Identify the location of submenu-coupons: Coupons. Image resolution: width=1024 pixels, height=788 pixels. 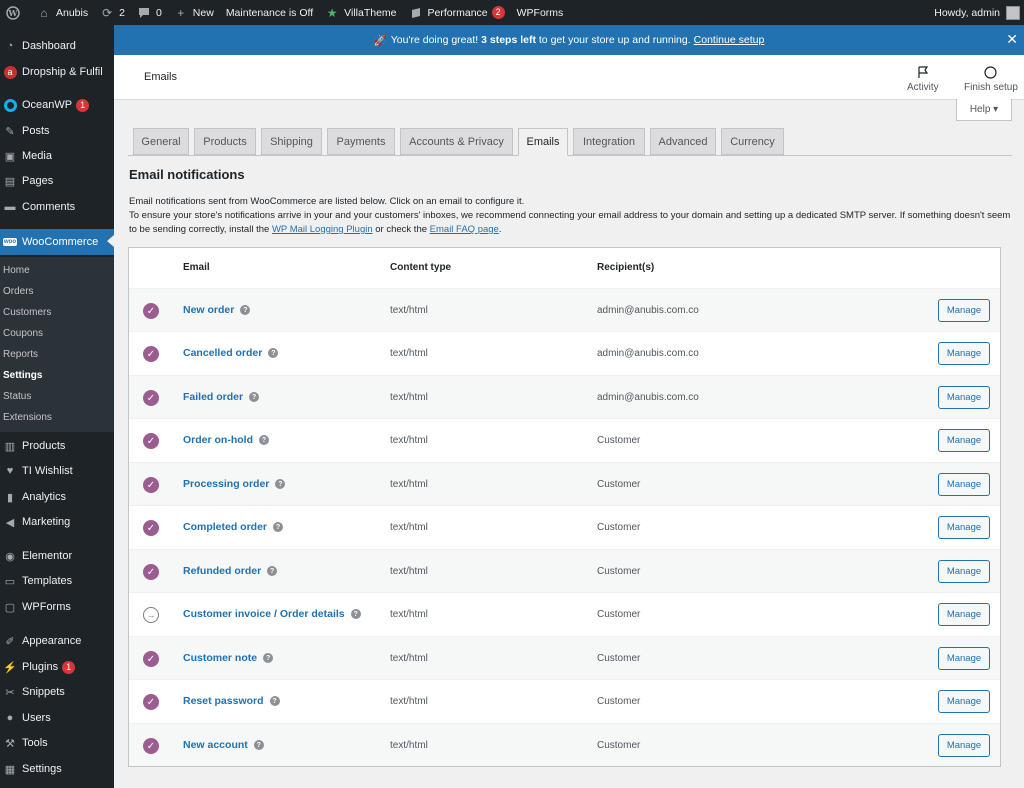
(23, 333).